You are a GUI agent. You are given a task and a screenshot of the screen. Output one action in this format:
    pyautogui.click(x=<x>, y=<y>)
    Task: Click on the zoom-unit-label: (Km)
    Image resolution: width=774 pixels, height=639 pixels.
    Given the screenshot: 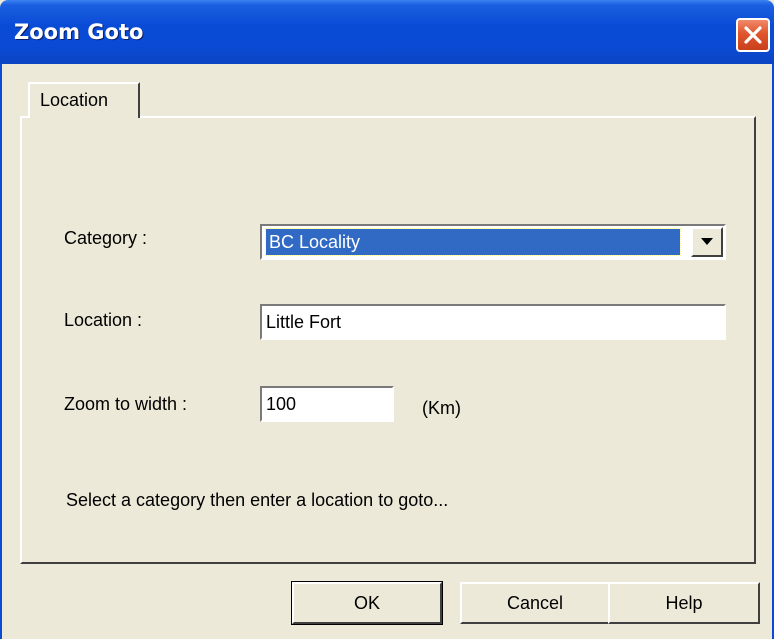 What is the action you would take?
    pyautogui.click(x=441, y=408)
    